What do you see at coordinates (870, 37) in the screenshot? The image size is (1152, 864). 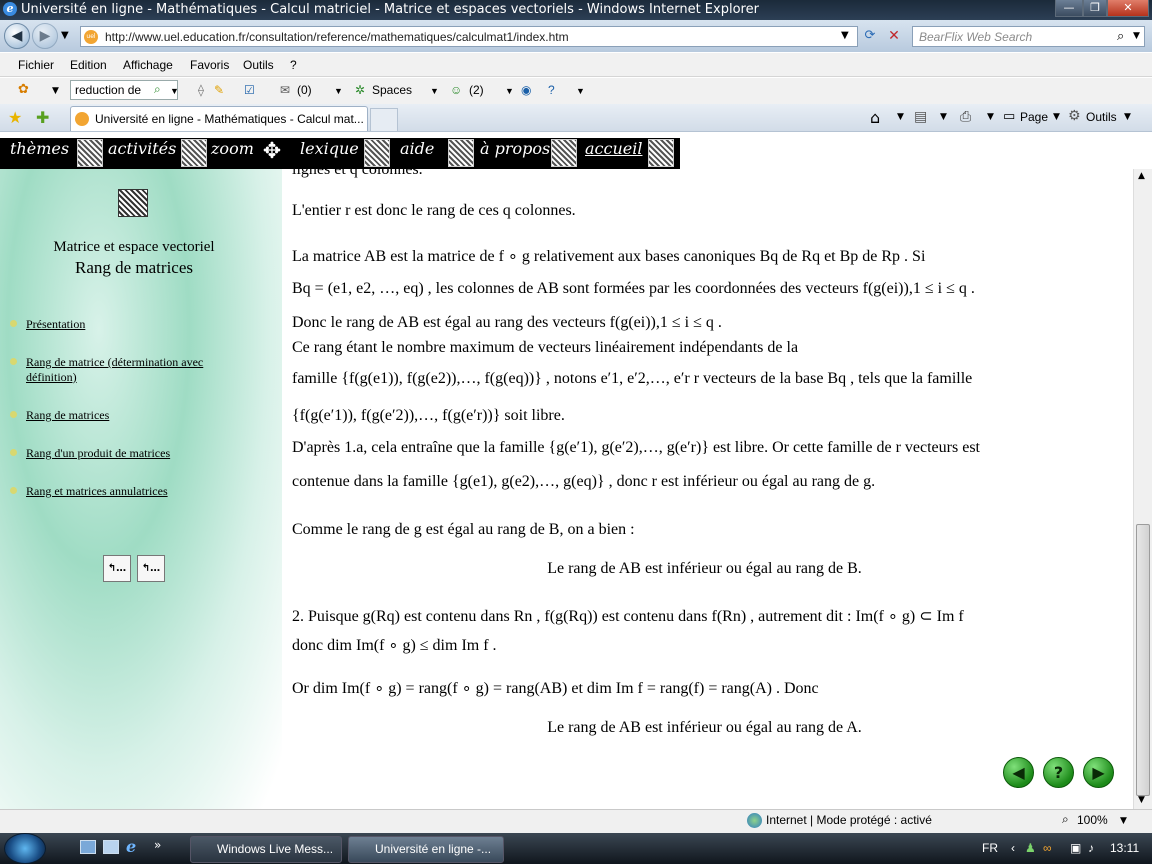 I see `refresh-icon: ⟳` at bounding box center [870, 37].